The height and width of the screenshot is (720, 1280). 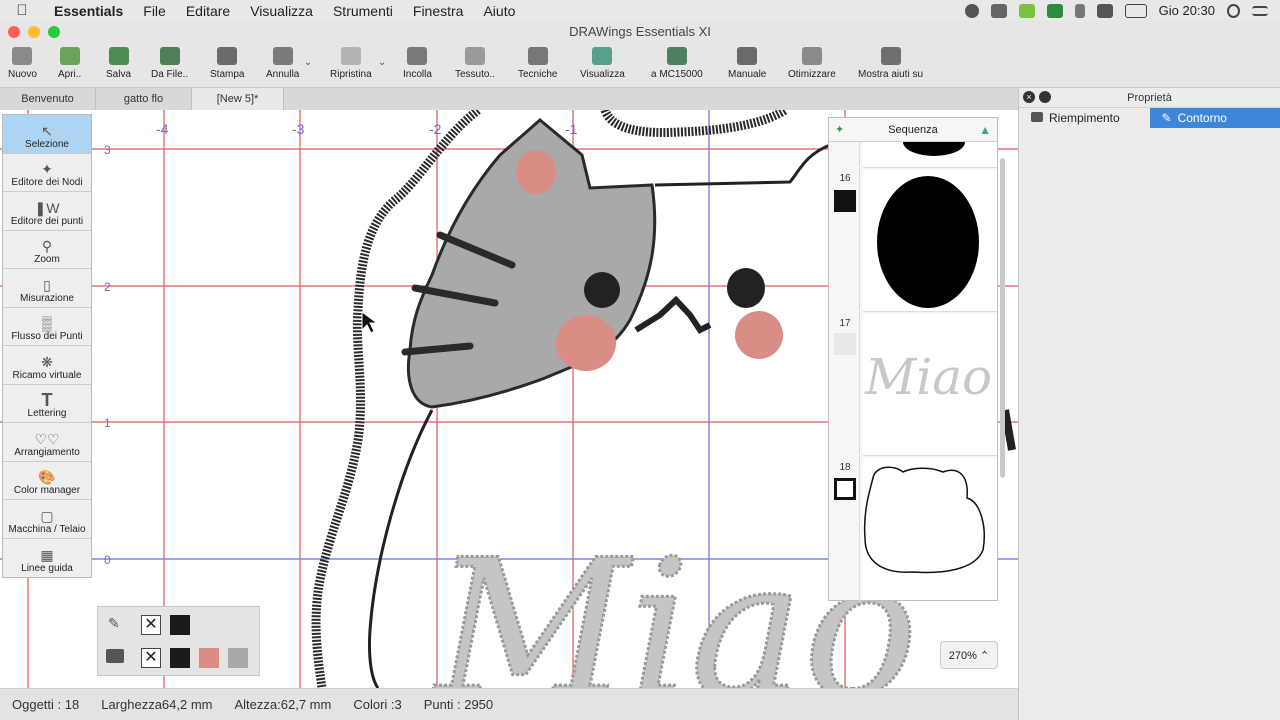 What do you see at coordinates (115, 656) in the screenshot?
I see `fill-bucket-icon` at bounding box center [115, 656].